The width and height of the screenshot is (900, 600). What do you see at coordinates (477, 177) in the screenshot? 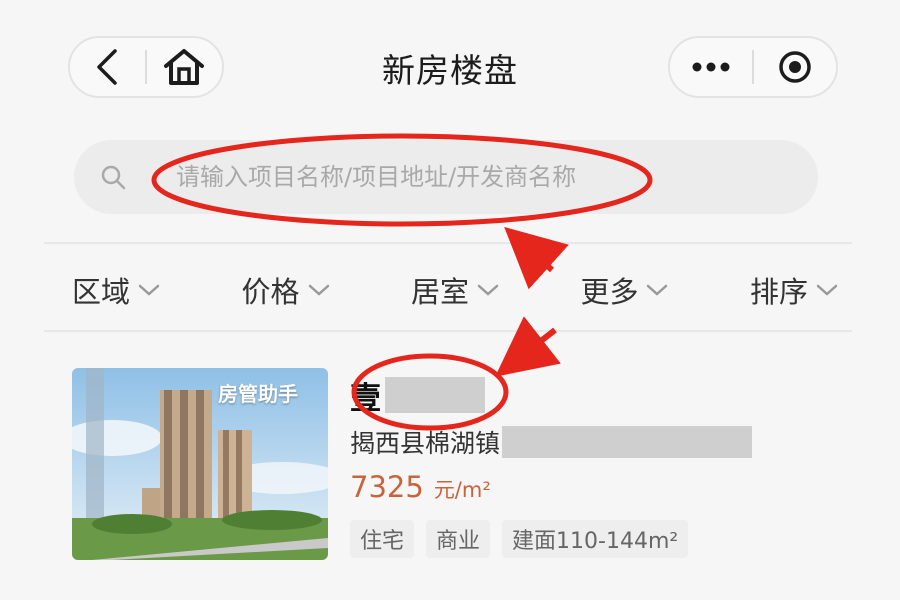
I see `search-input` at bounding box center [477, 177].